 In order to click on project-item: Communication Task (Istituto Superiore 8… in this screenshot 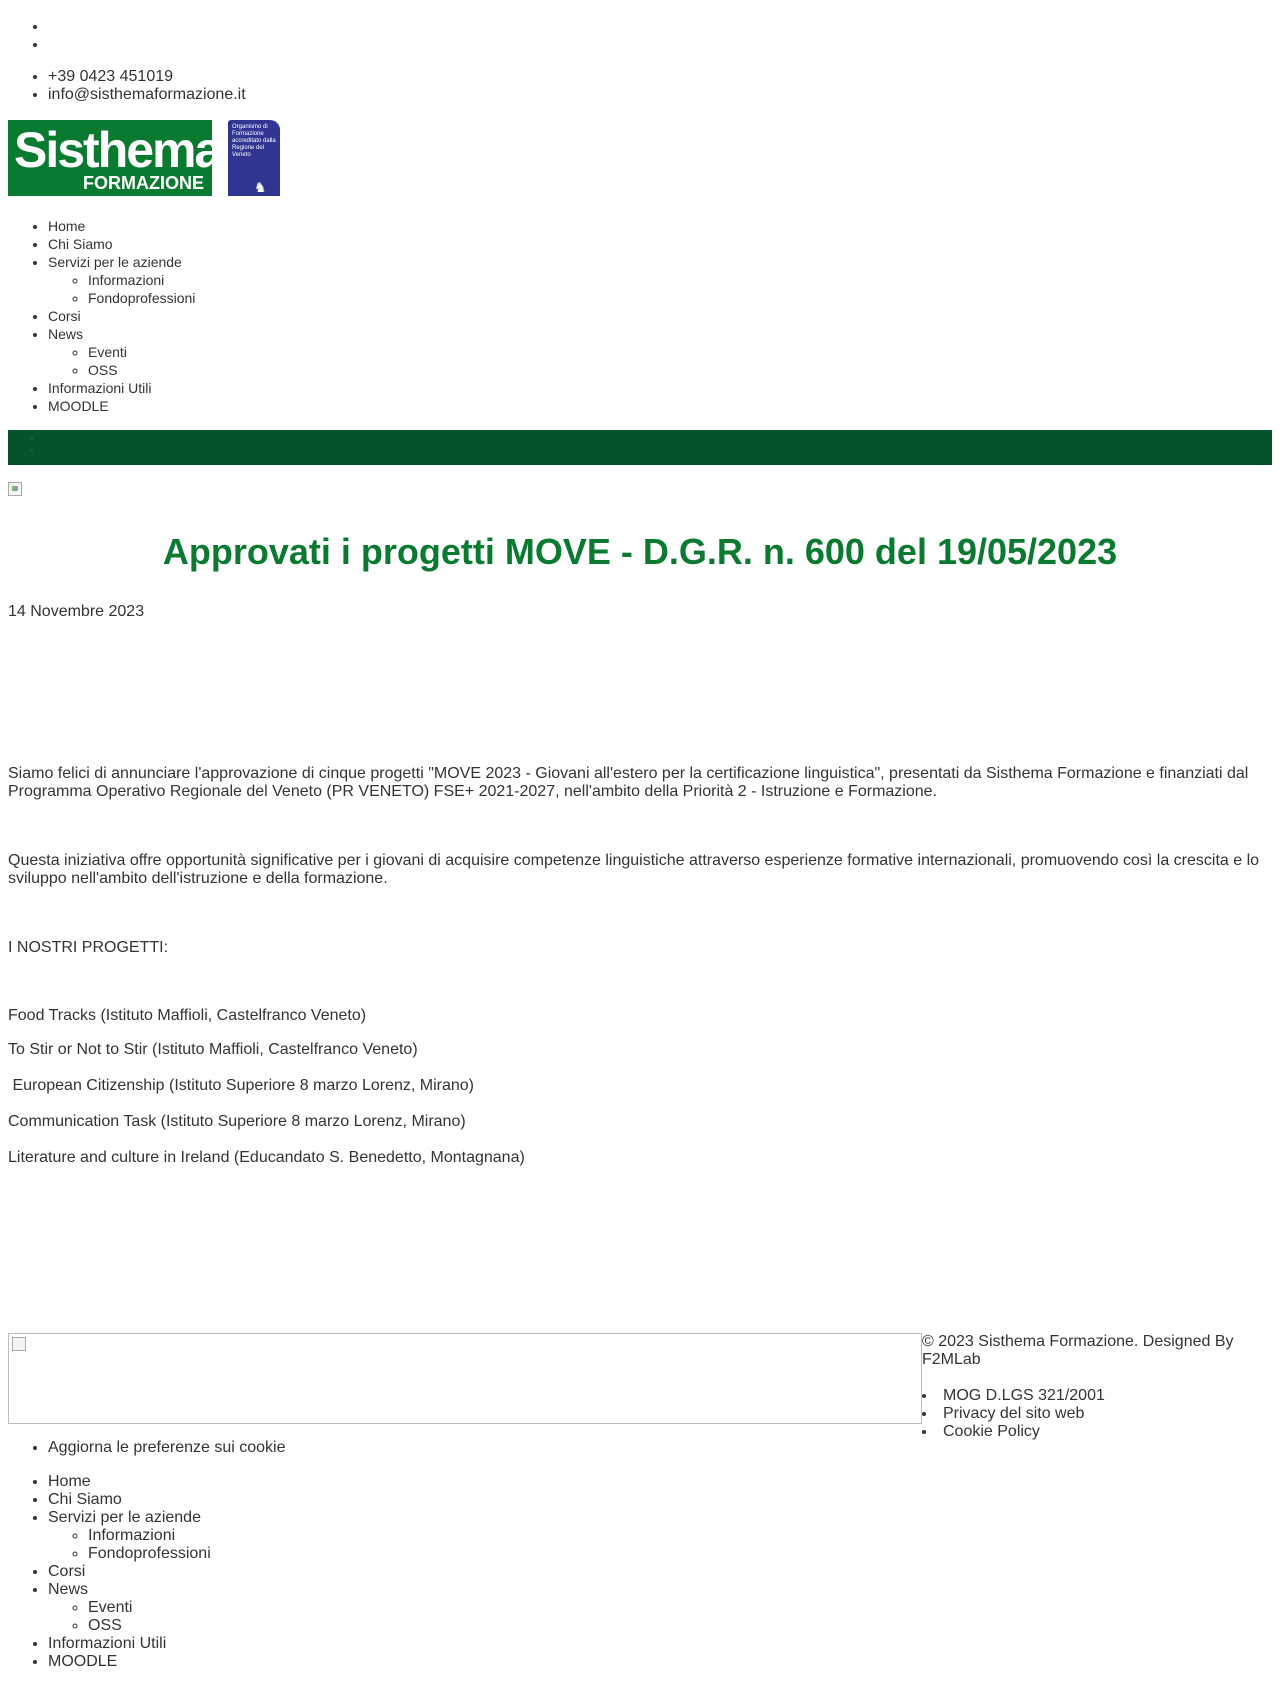, I will do `click(237, 1121)`.